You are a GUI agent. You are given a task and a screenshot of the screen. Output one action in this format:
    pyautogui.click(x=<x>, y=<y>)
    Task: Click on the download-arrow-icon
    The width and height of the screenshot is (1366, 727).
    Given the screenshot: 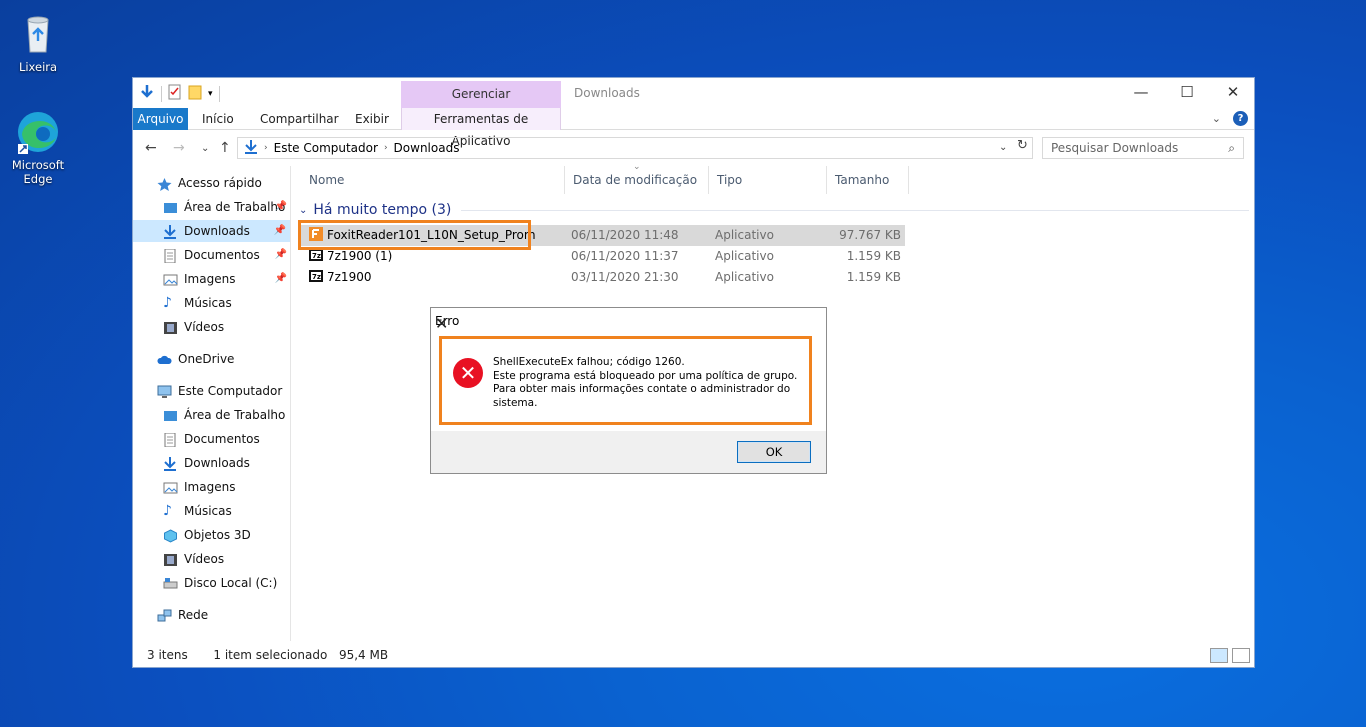 What is the action you would take?
    pyautogui.click(x=147, y=93)
    